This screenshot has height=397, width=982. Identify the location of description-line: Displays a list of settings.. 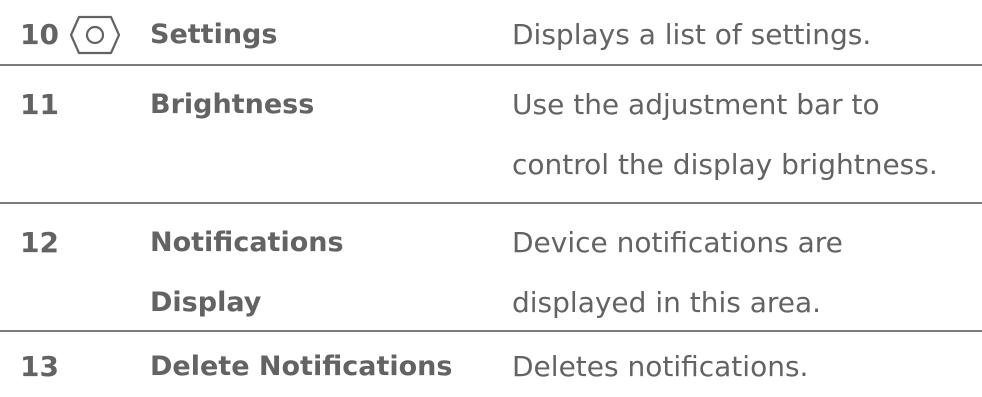
(692, 34).